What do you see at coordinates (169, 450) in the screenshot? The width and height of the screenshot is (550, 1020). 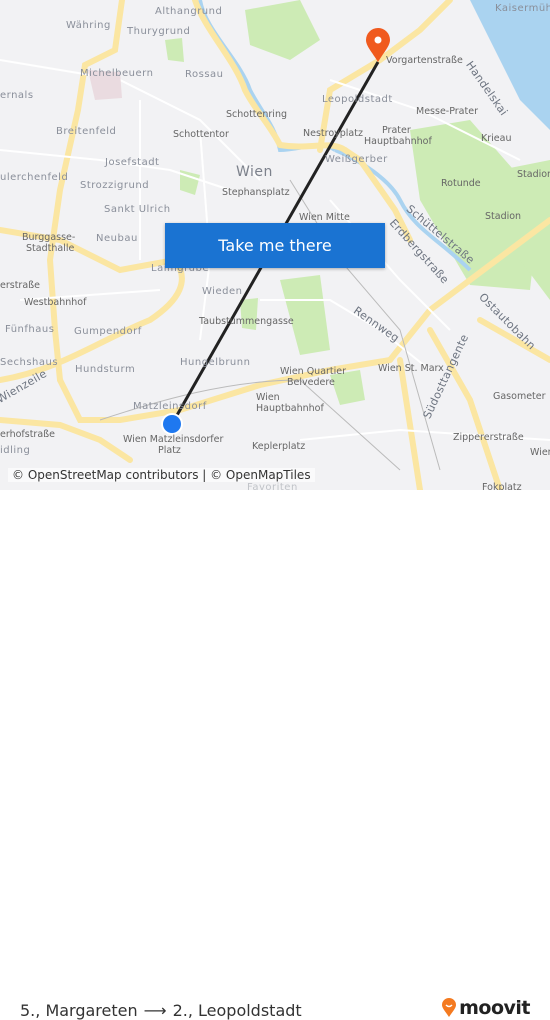 I see `map-label: Platz` at bounding box center [169, 450].